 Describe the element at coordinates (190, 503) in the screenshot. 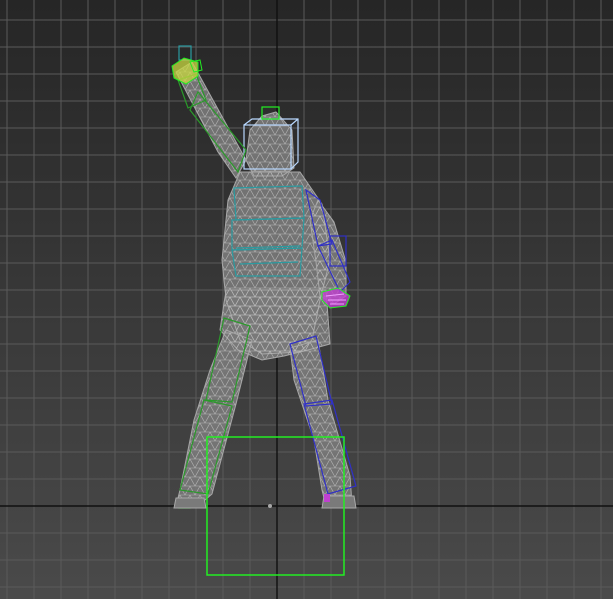

I see `right-foot-mesh` at that location.